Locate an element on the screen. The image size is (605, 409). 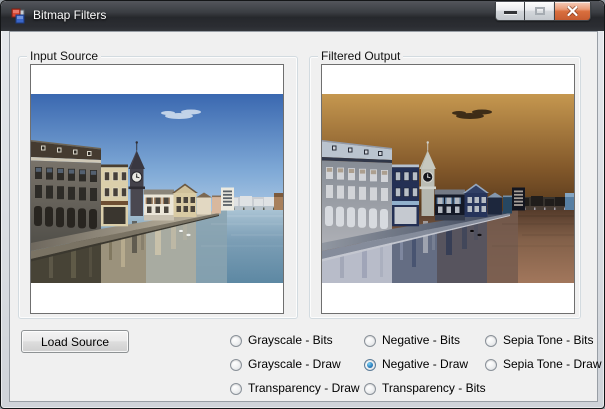
window-title: Bitmap Filters is located at coordinates (70, 15).